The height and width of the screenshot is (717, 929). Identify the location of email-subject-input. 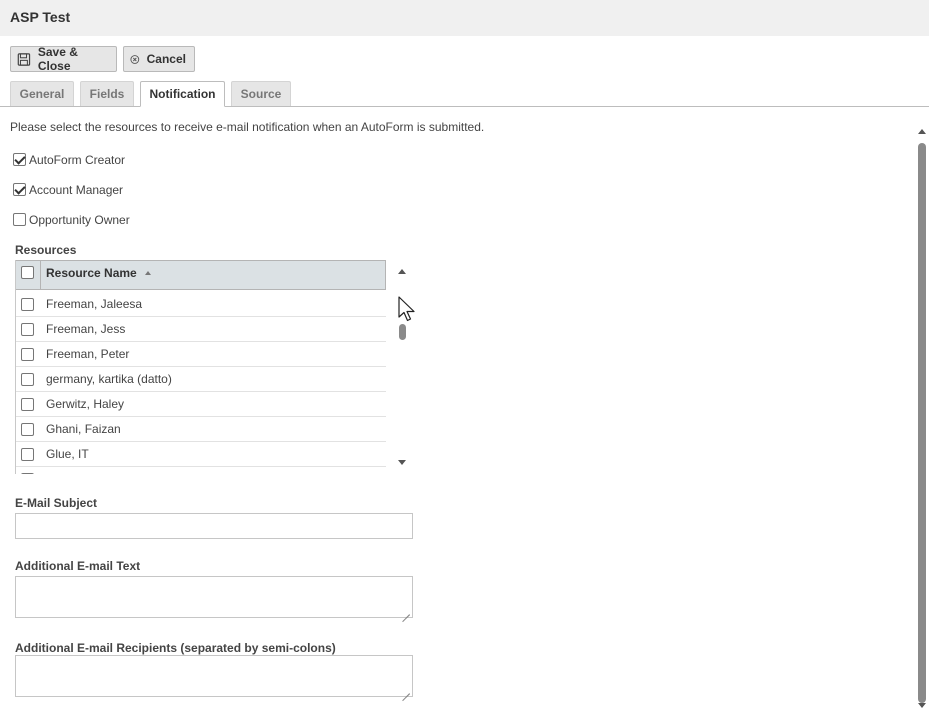
(214, 526).